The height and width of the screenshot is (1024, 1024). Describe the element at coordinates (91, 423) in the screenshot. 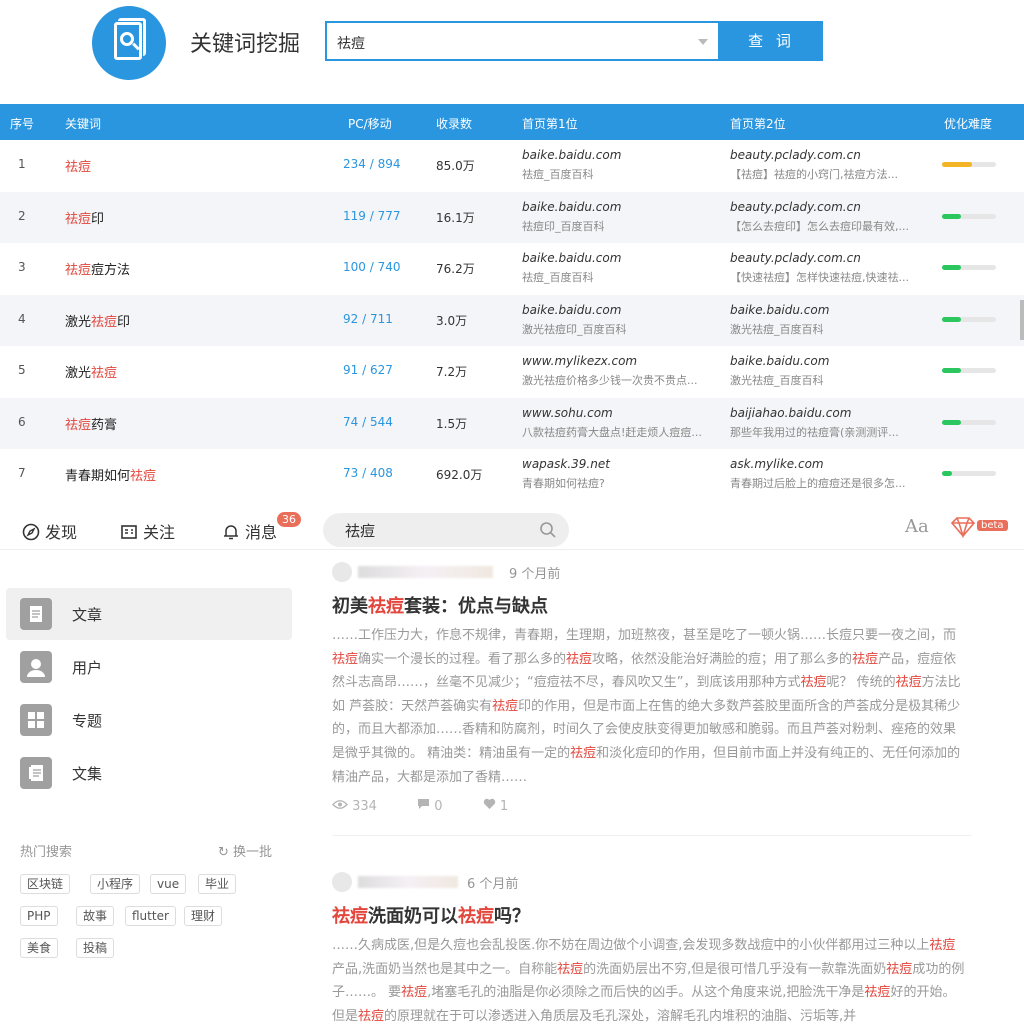

I see `row-keyword: 祛痘药膏` at that location.